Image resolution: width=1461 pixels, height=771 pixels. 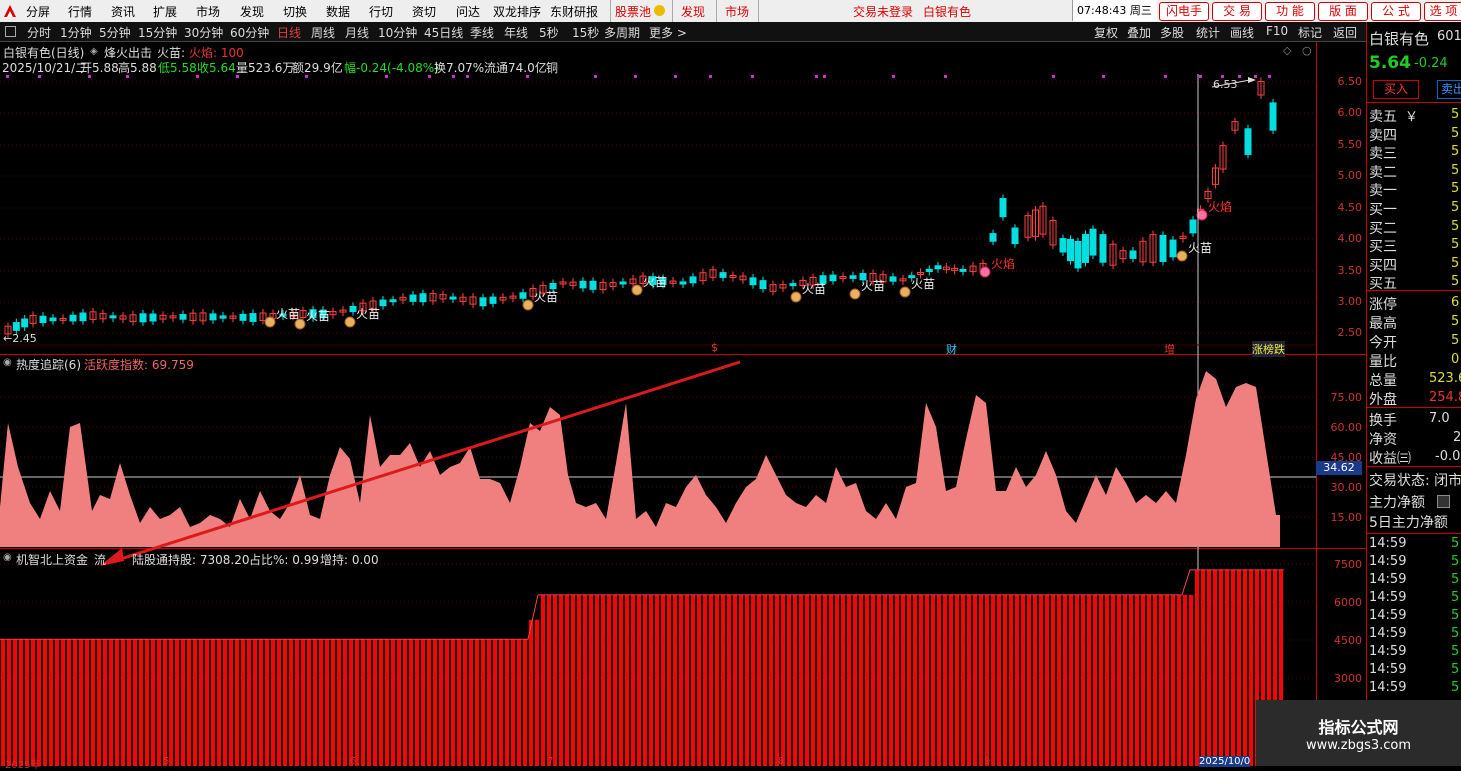 What do you see at coordinates (1343, 11) in the screenshot?
I see `layout-button: 版 面` at bounding box center [1343, 11].